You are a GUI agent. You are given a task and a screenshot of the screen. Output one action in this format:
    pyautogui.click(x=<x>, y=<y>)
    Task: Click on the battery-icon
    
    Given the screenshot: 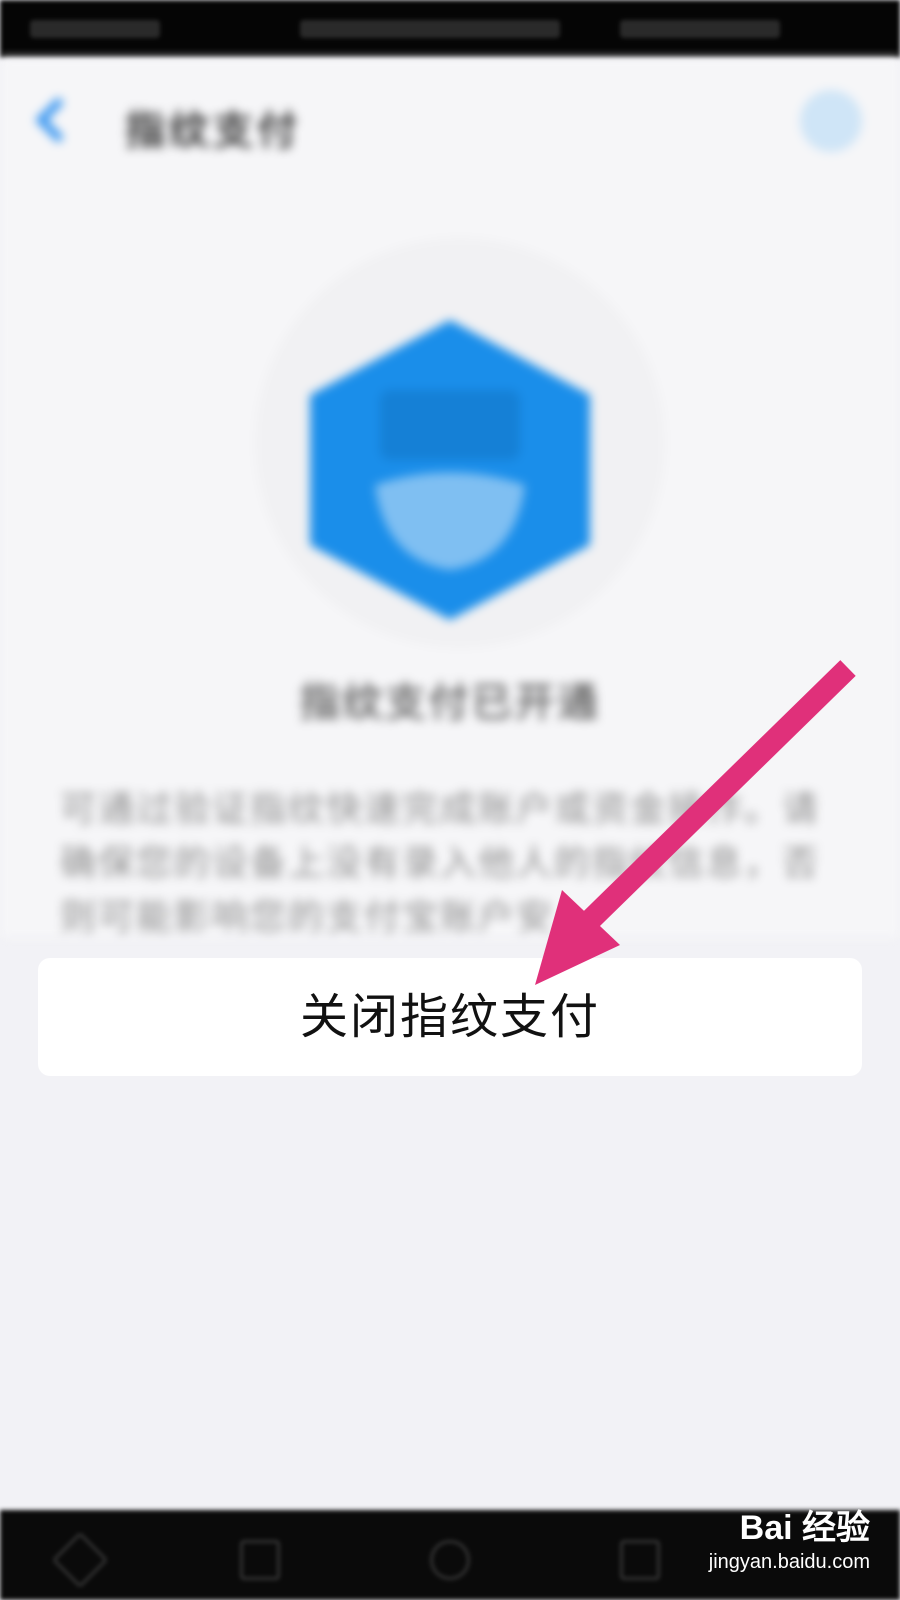 What is the action you would take?
    pyautogui.click(x=700, y=29)
    